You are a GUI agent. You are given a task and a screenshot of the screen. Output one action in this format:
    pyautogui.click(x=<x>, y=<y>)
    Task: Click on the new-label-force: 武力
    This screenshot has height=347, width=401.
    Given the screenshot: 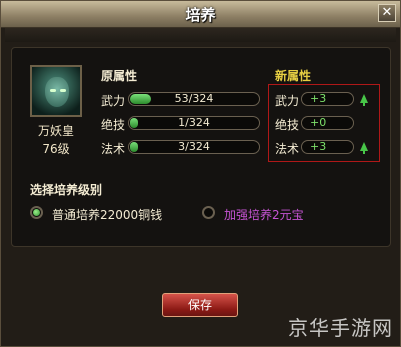 What is the action you would take?
    pyautogui.click(x=287, y=101)
    